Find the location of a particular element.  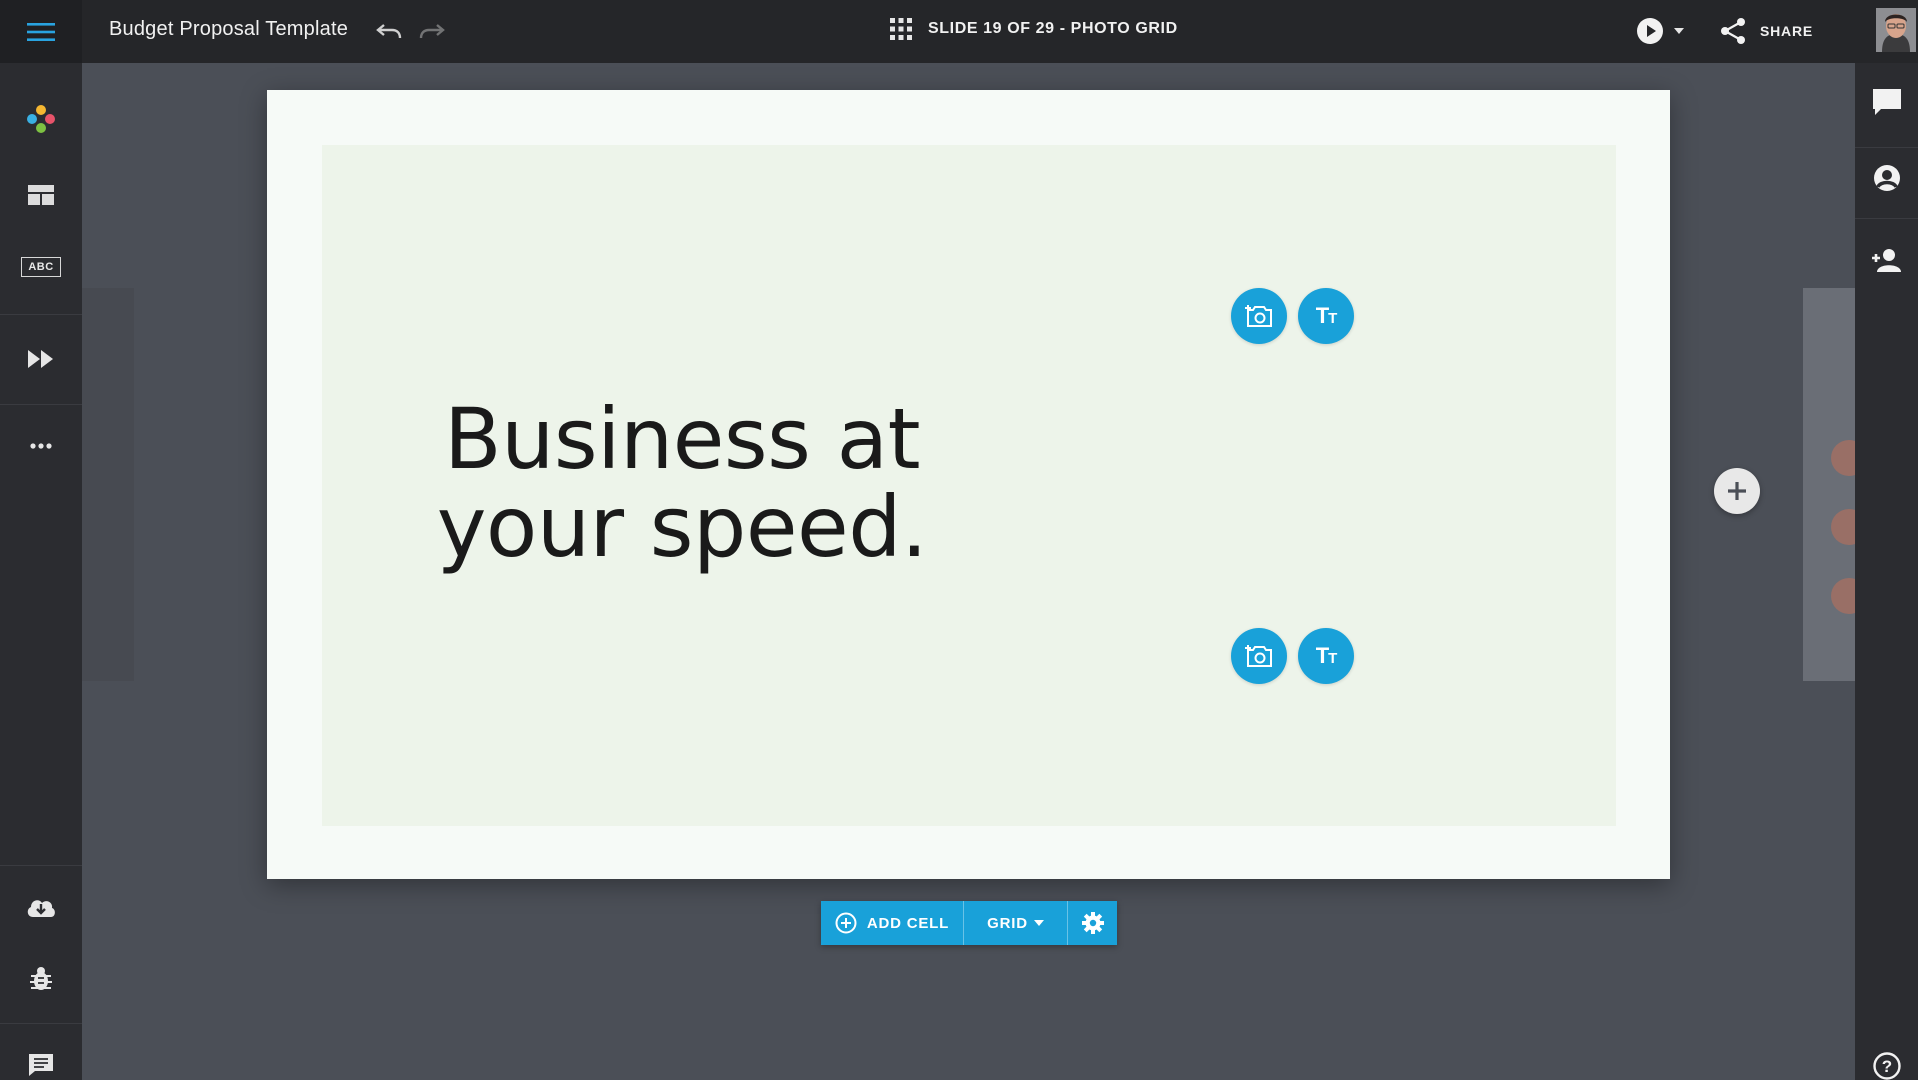

previous-slide-preview is located at coordinates (108, 484).